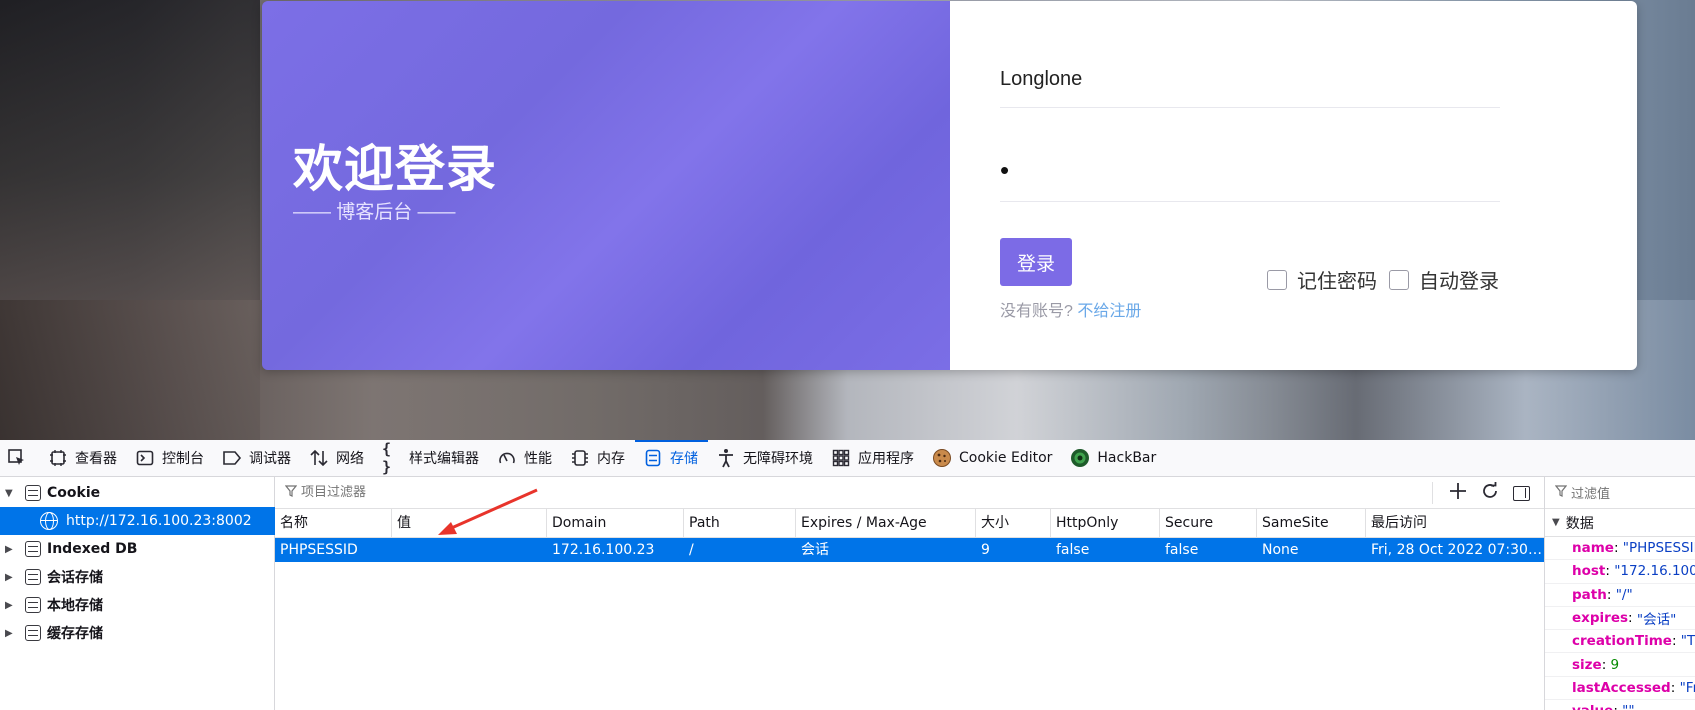 The width and height of the screenshot is (1695, 710). I want to click on memory-icon, so click(580, 458).